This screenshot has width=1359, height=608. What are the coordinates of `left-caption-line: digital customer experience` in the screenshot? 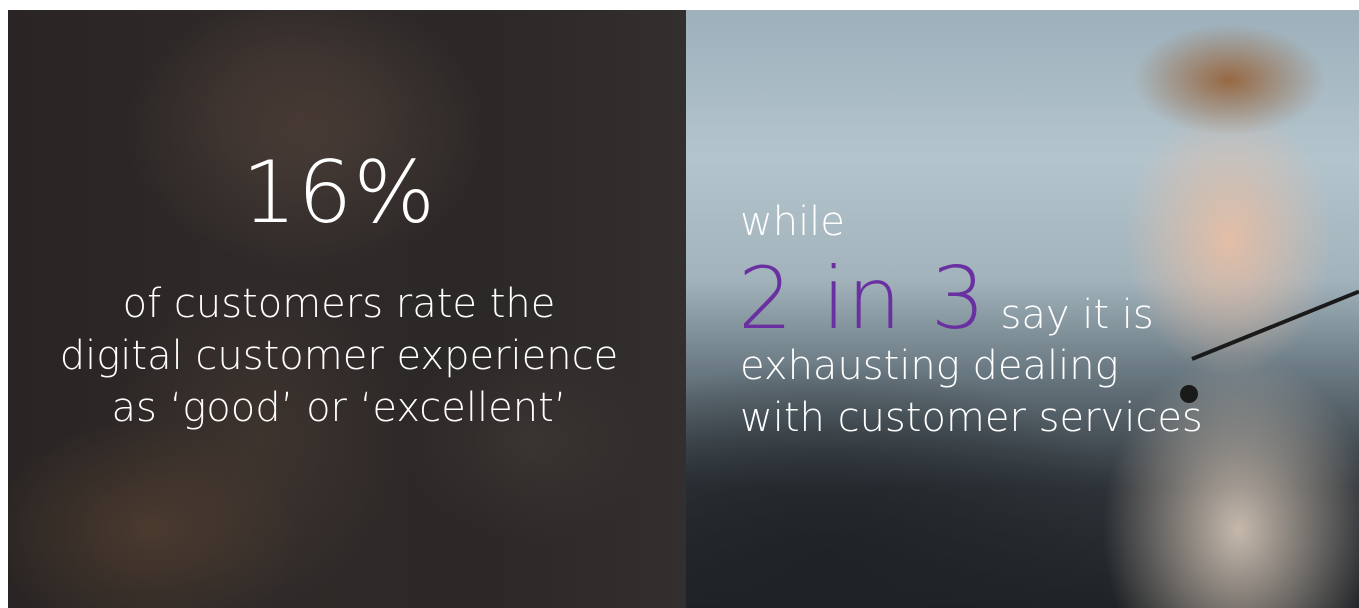 It's located at (339, 356).